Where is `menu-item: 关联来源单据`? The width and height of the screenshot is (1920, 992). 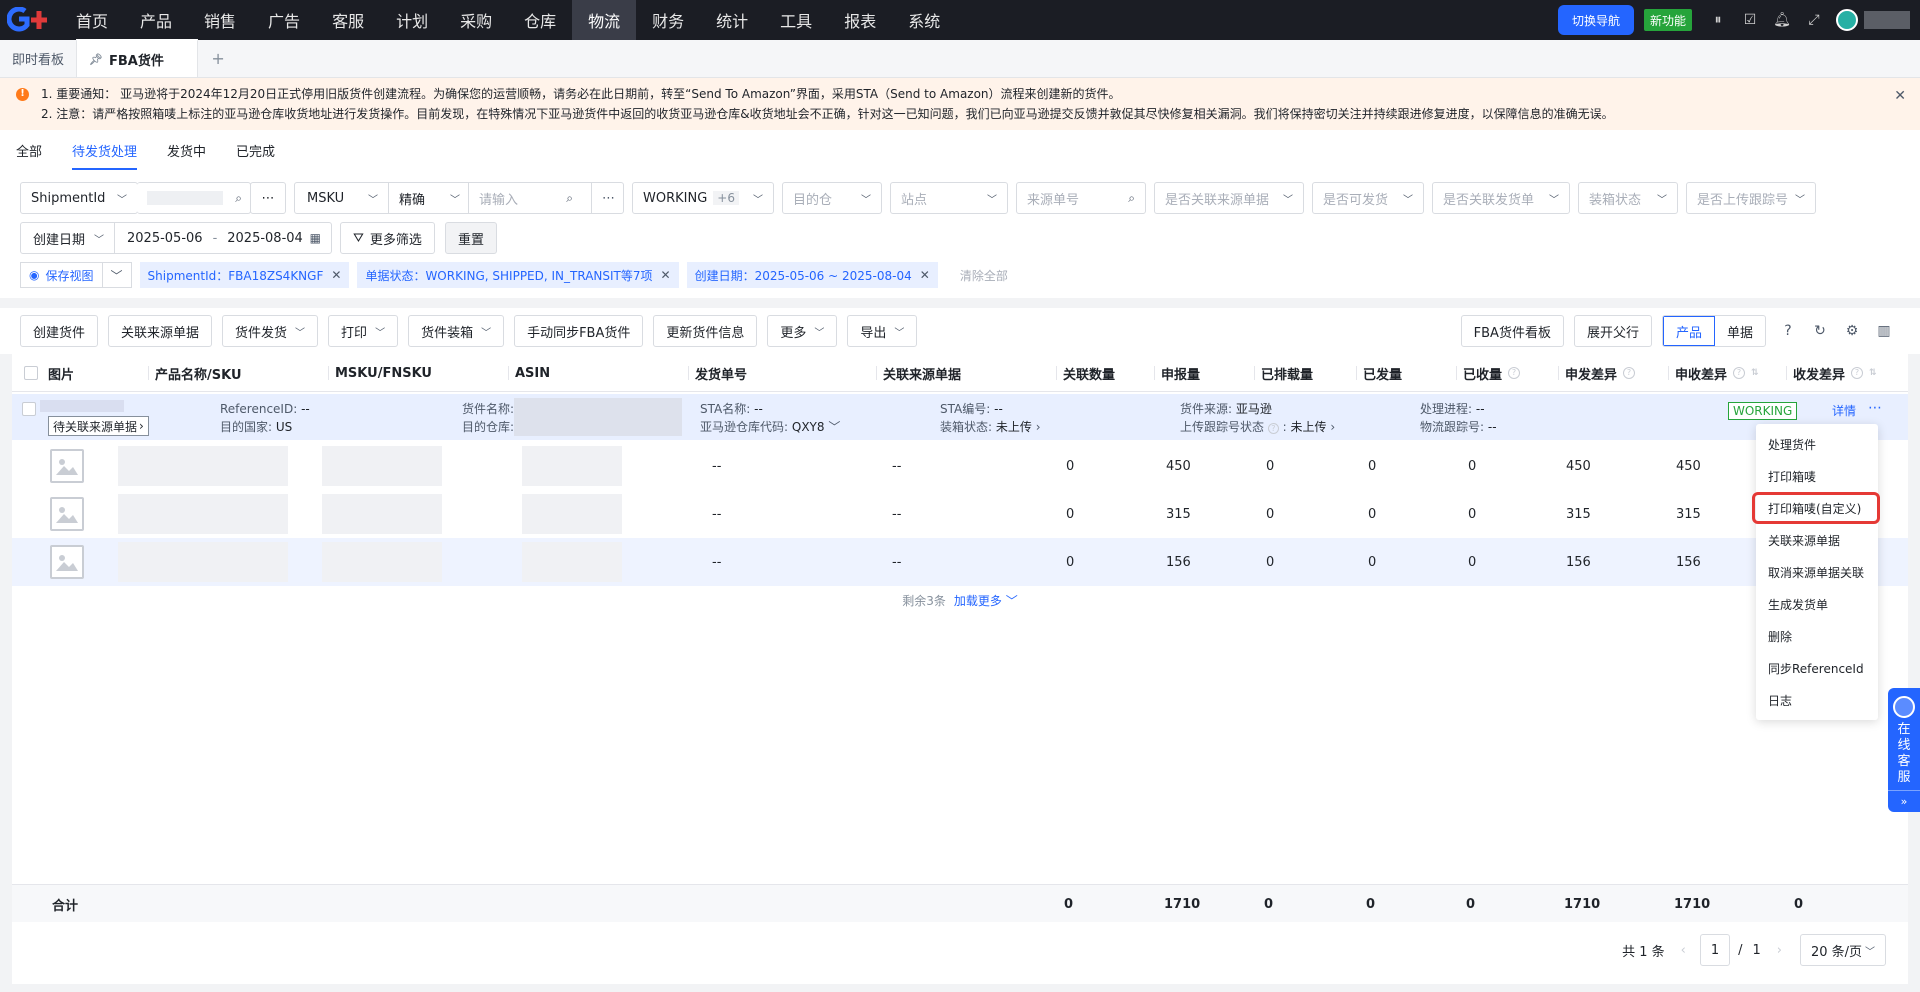
menu-item: 关联来源单据 is located at coordinates (1817, 540).